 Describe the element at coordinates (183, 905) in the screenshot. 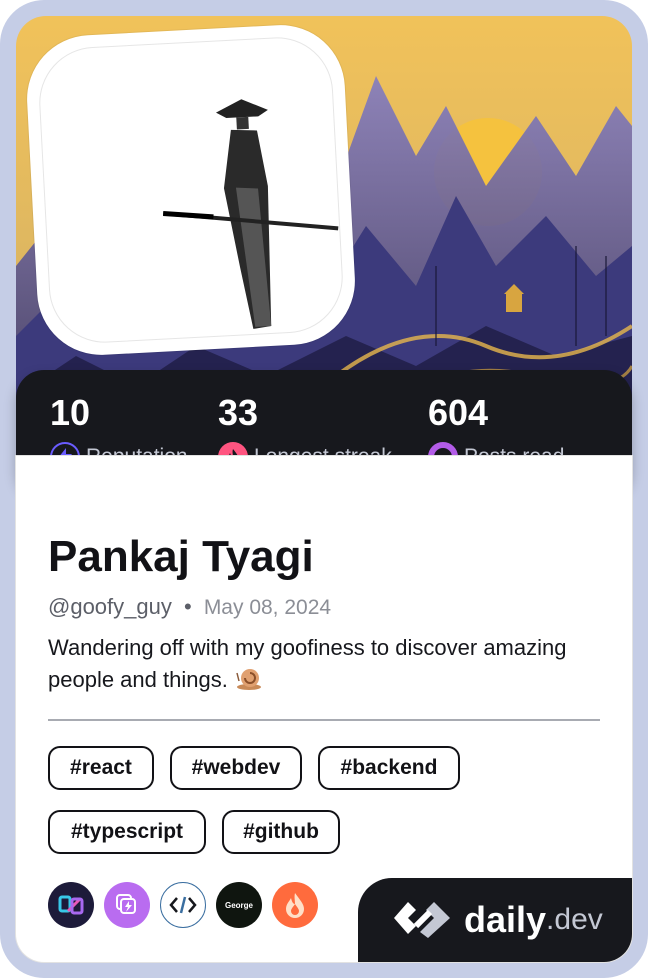

I see `source-code-brackets-icon` at that location.